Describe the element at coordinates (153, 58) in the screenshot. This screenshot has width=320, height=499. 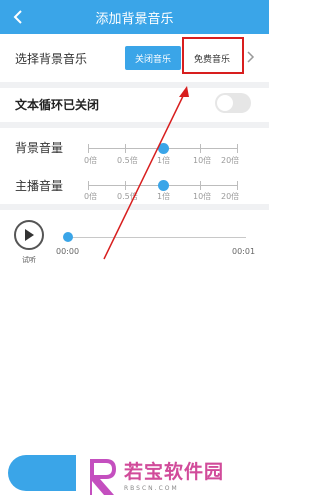
I see `tab-close-music: 关闭音乐` at that location.